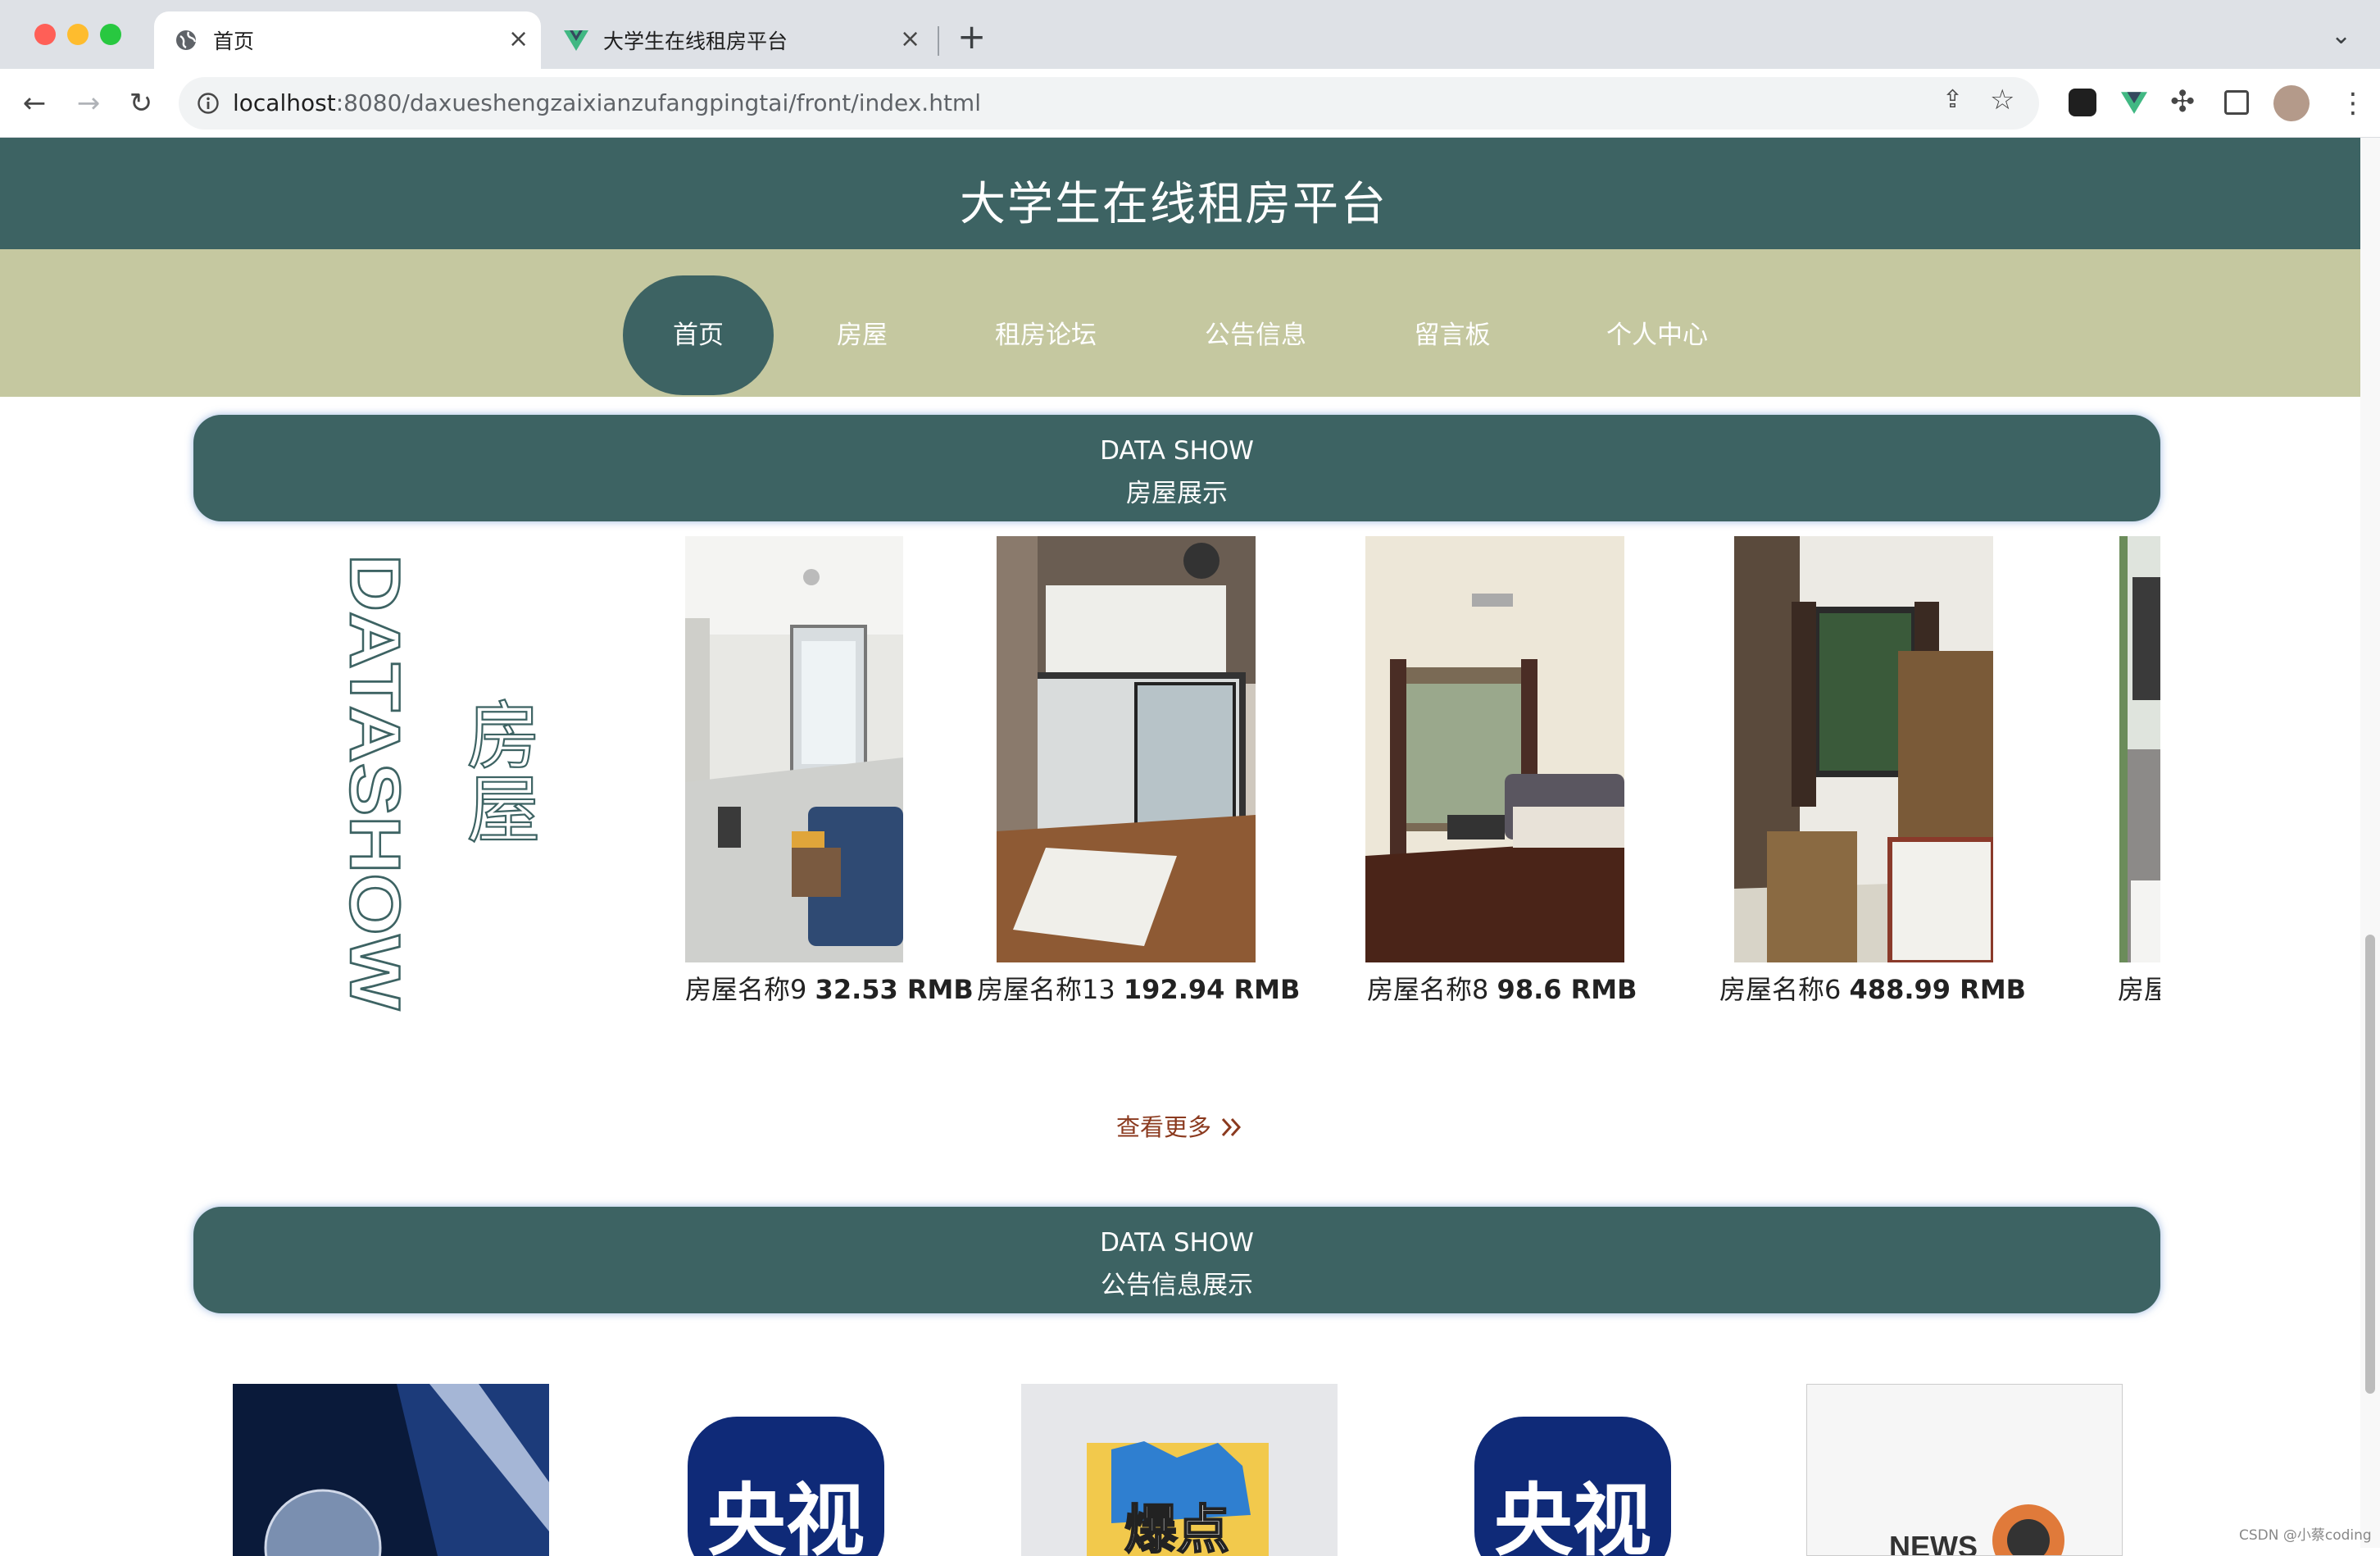  Describe the element at coordinates (2370, 1164) in the screenshot. I see `scrollbar-thumb` at that location.